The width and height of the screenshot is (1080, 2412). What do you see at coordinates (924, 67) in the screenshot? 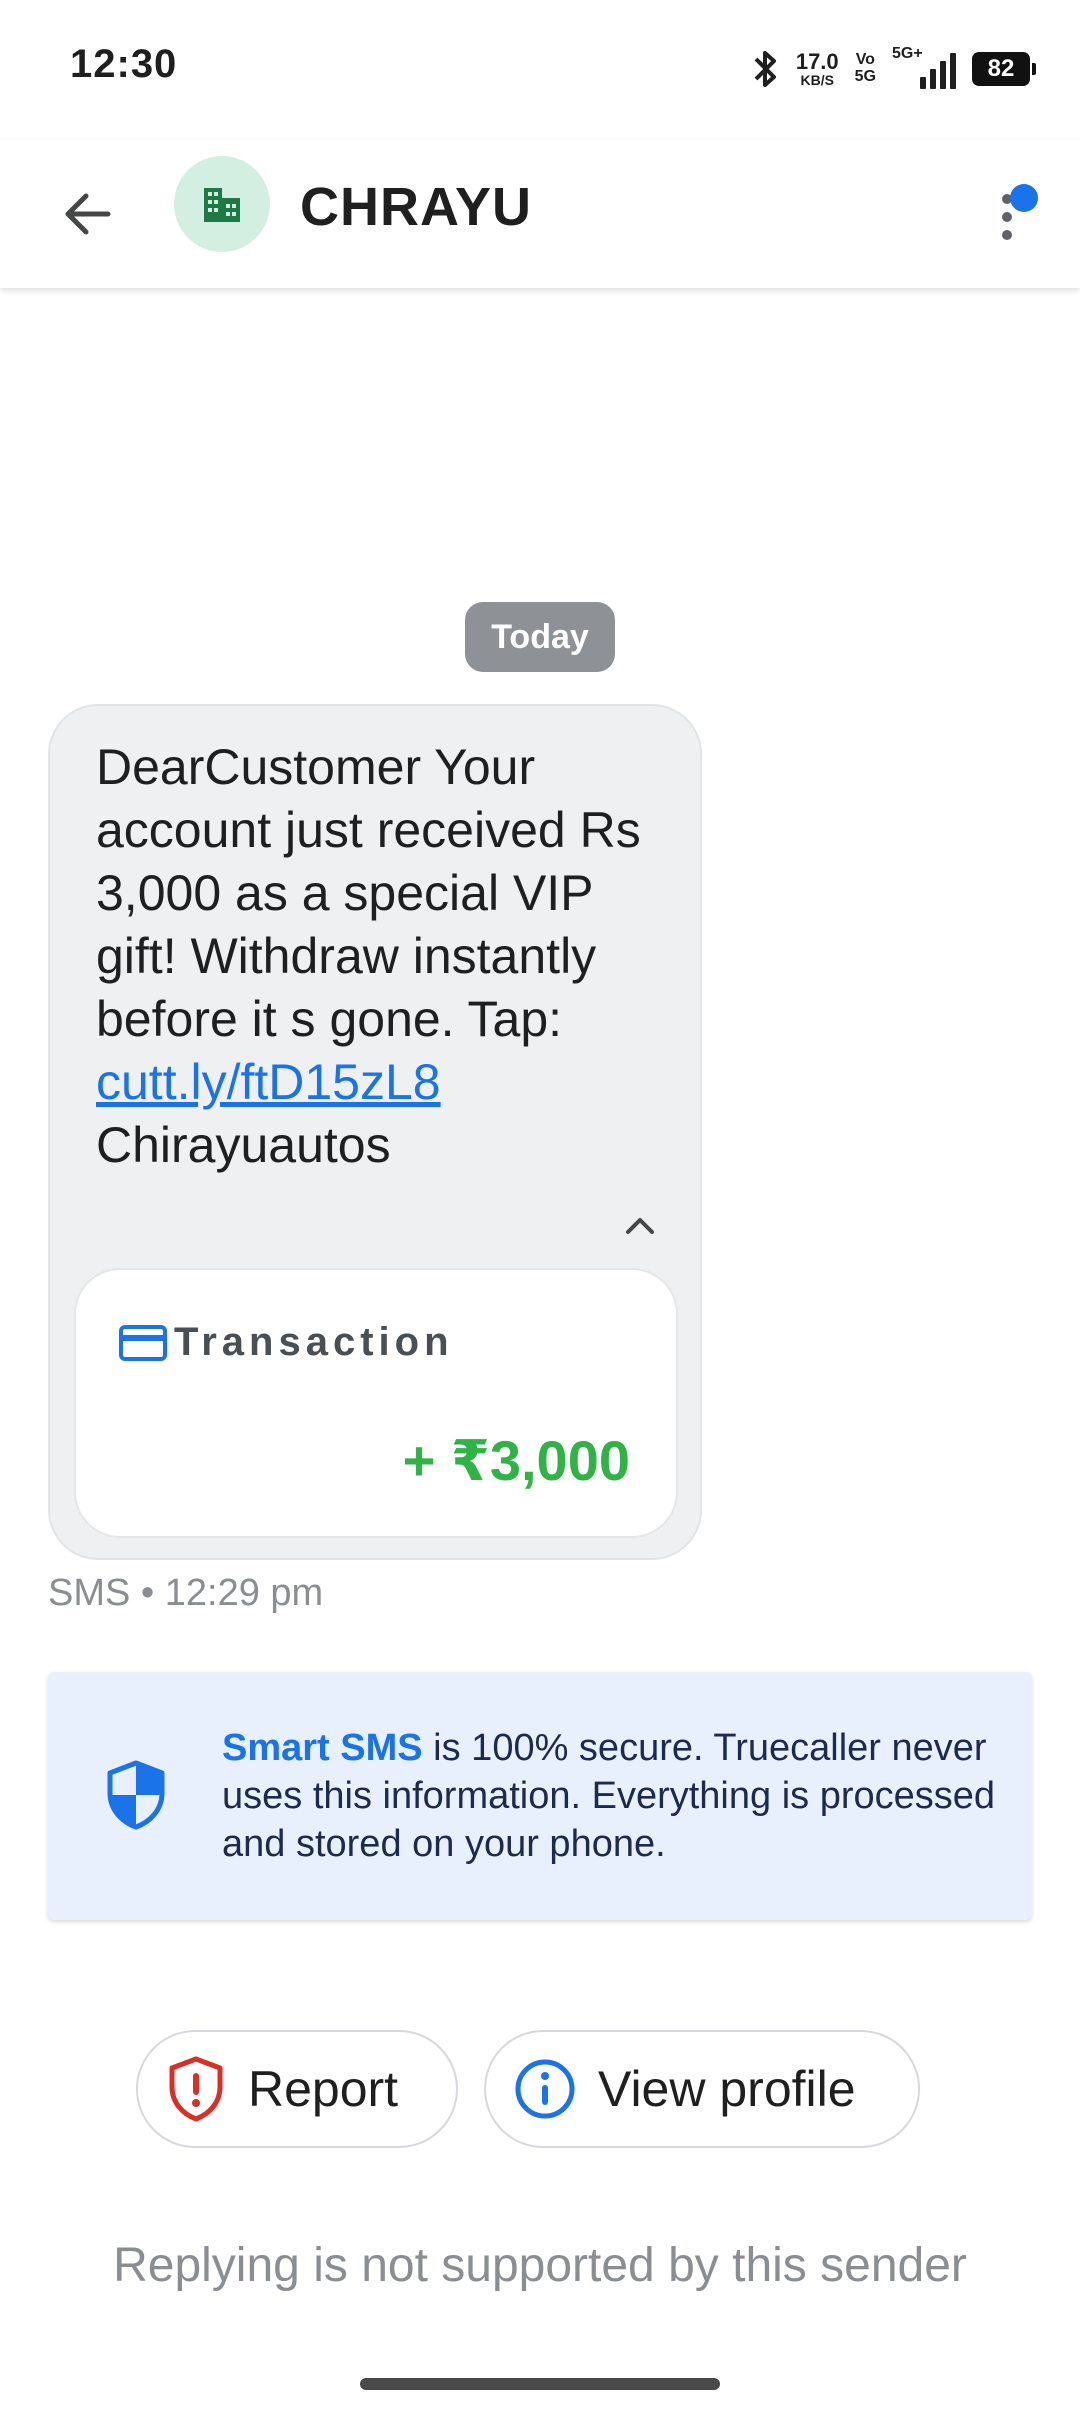
I see `signal-icon: 5G+` at bounding box center [924, 67].